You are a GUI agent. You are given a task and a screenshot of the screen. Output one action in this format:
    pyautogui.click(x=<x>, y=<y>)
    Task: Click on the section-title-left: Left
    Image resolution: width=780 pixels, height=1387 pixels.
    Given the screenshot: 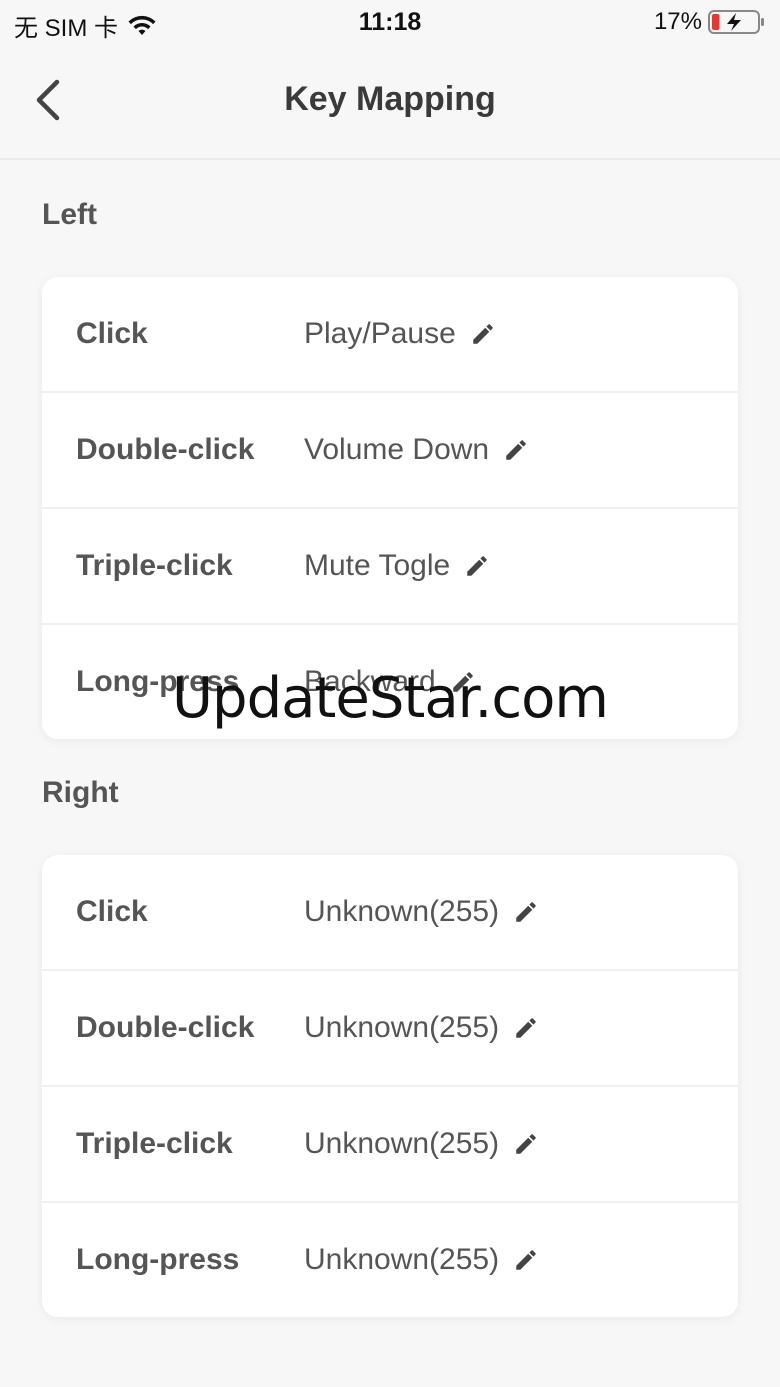 What is the action you would take?
    pyautogui.click(x=69, y=214)
    